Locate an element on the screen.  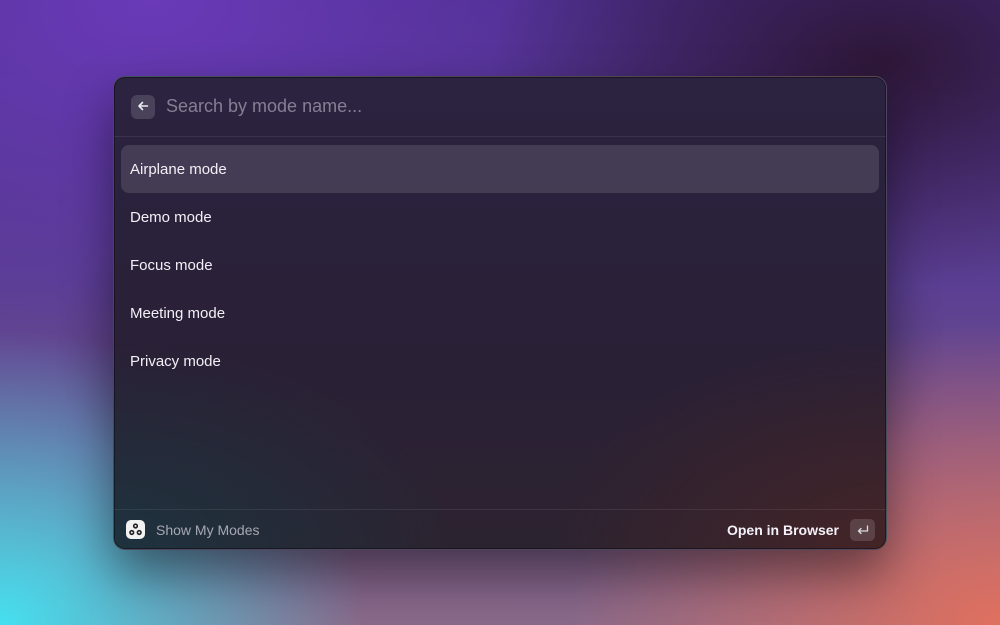
list-item-airplane-mode: Airplane mode is located at coordinates (500, 169).